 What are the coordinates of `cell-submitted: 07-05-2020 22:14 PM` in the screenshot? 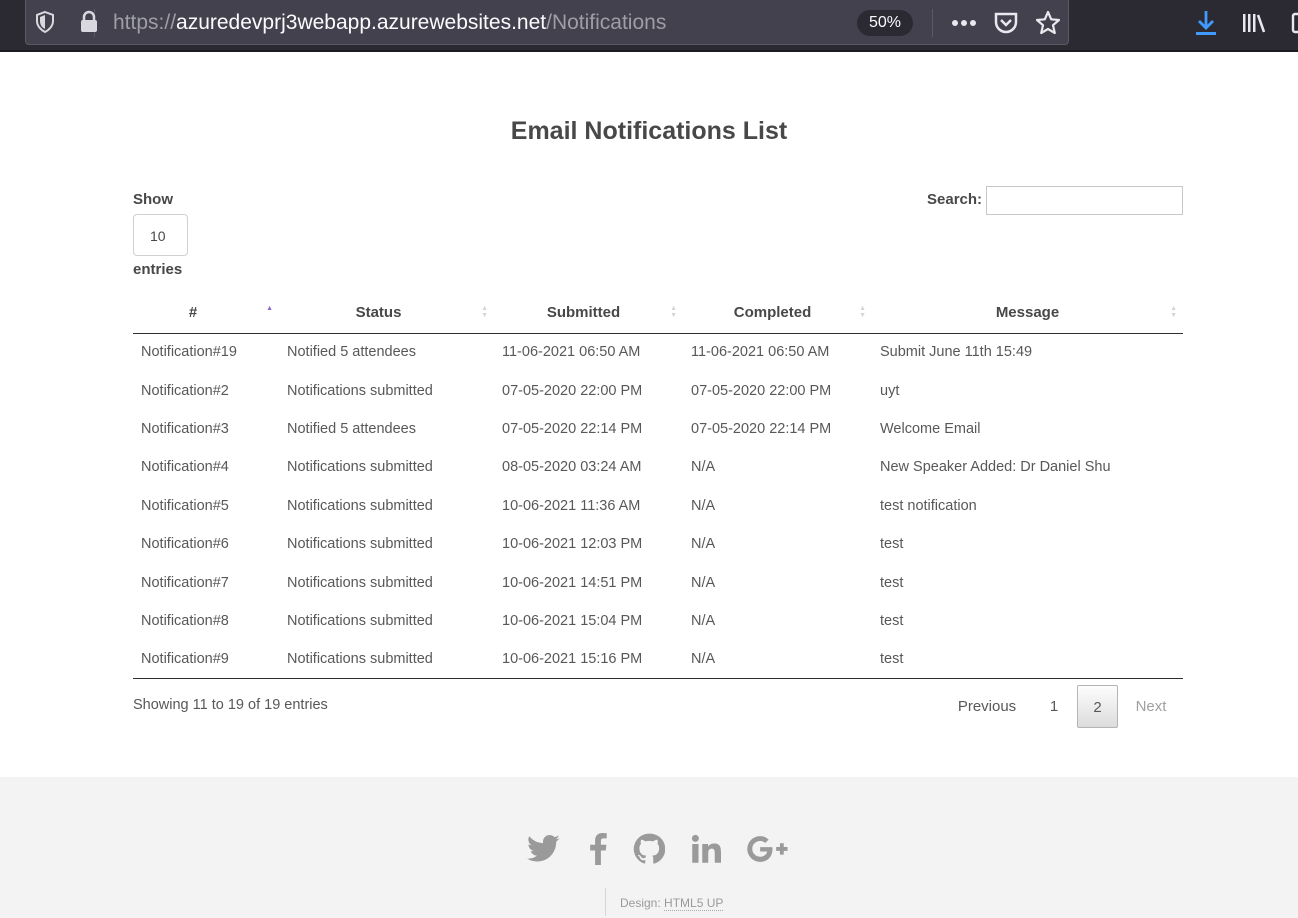 It's located at (572, 428).